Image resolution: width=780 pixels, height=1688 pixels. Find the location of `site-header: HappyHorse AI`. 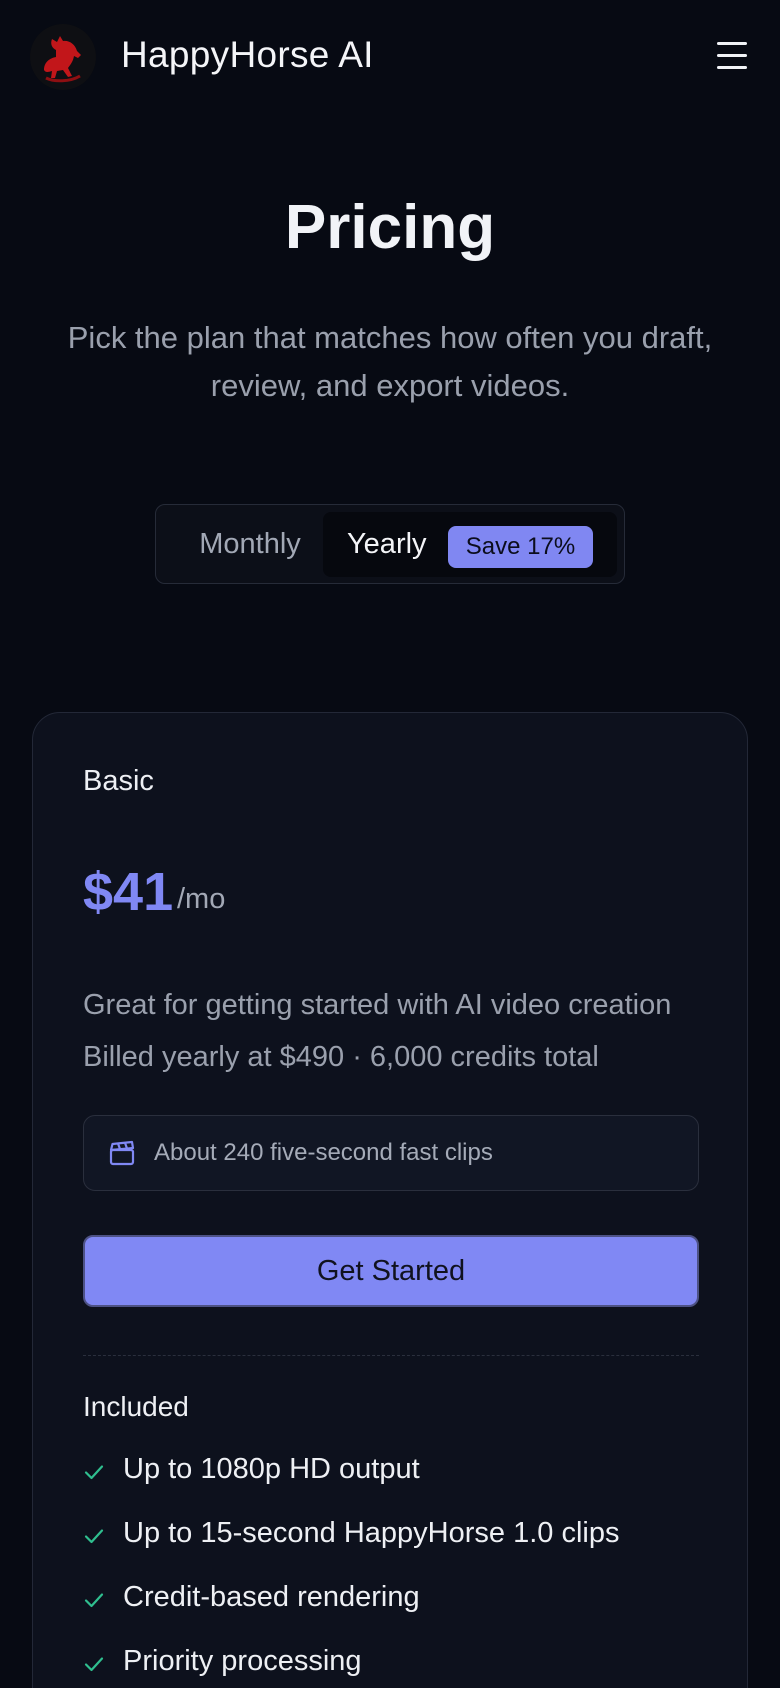

site-header: HappyHorse AI is located at coordinates (390, 56).